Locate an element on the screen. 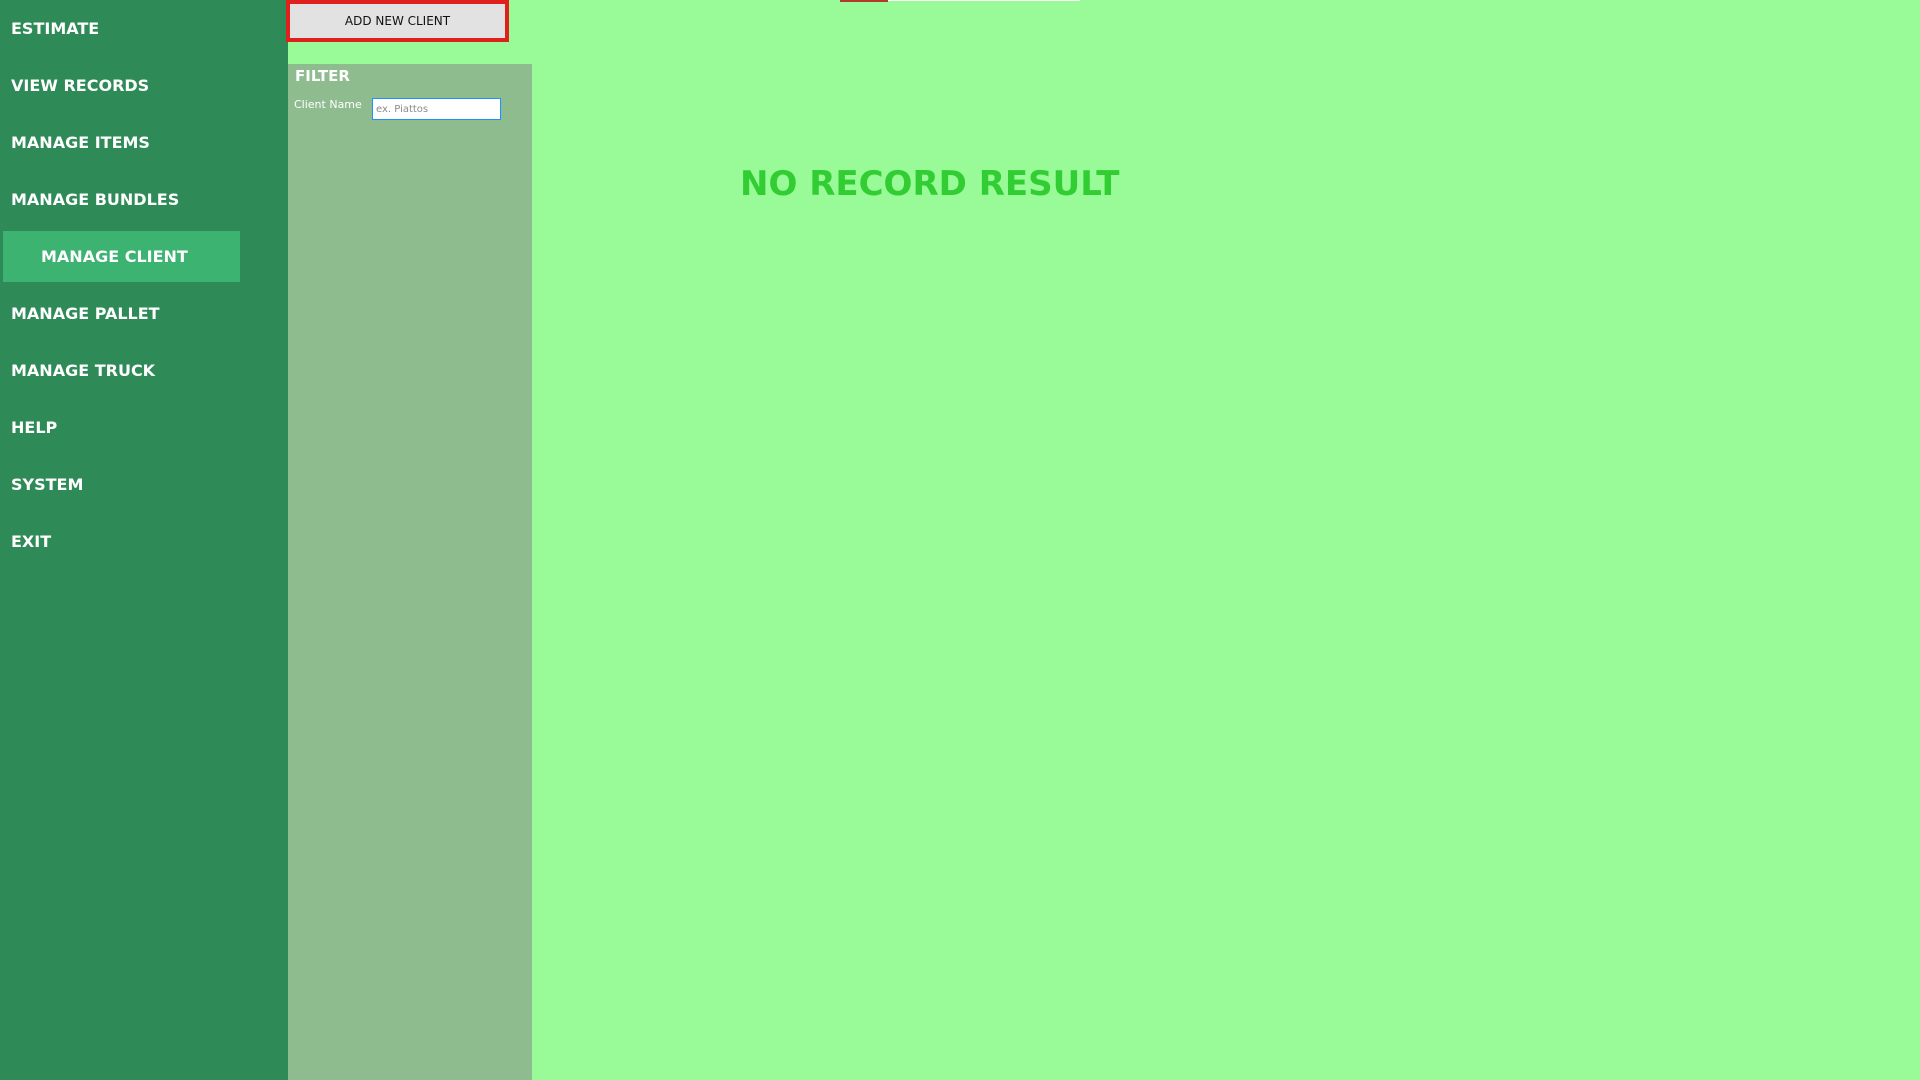 The image size is (1920, 1080). sidebar-item-label: MANAGE BUNDLES is located at coordinates (95, 199).